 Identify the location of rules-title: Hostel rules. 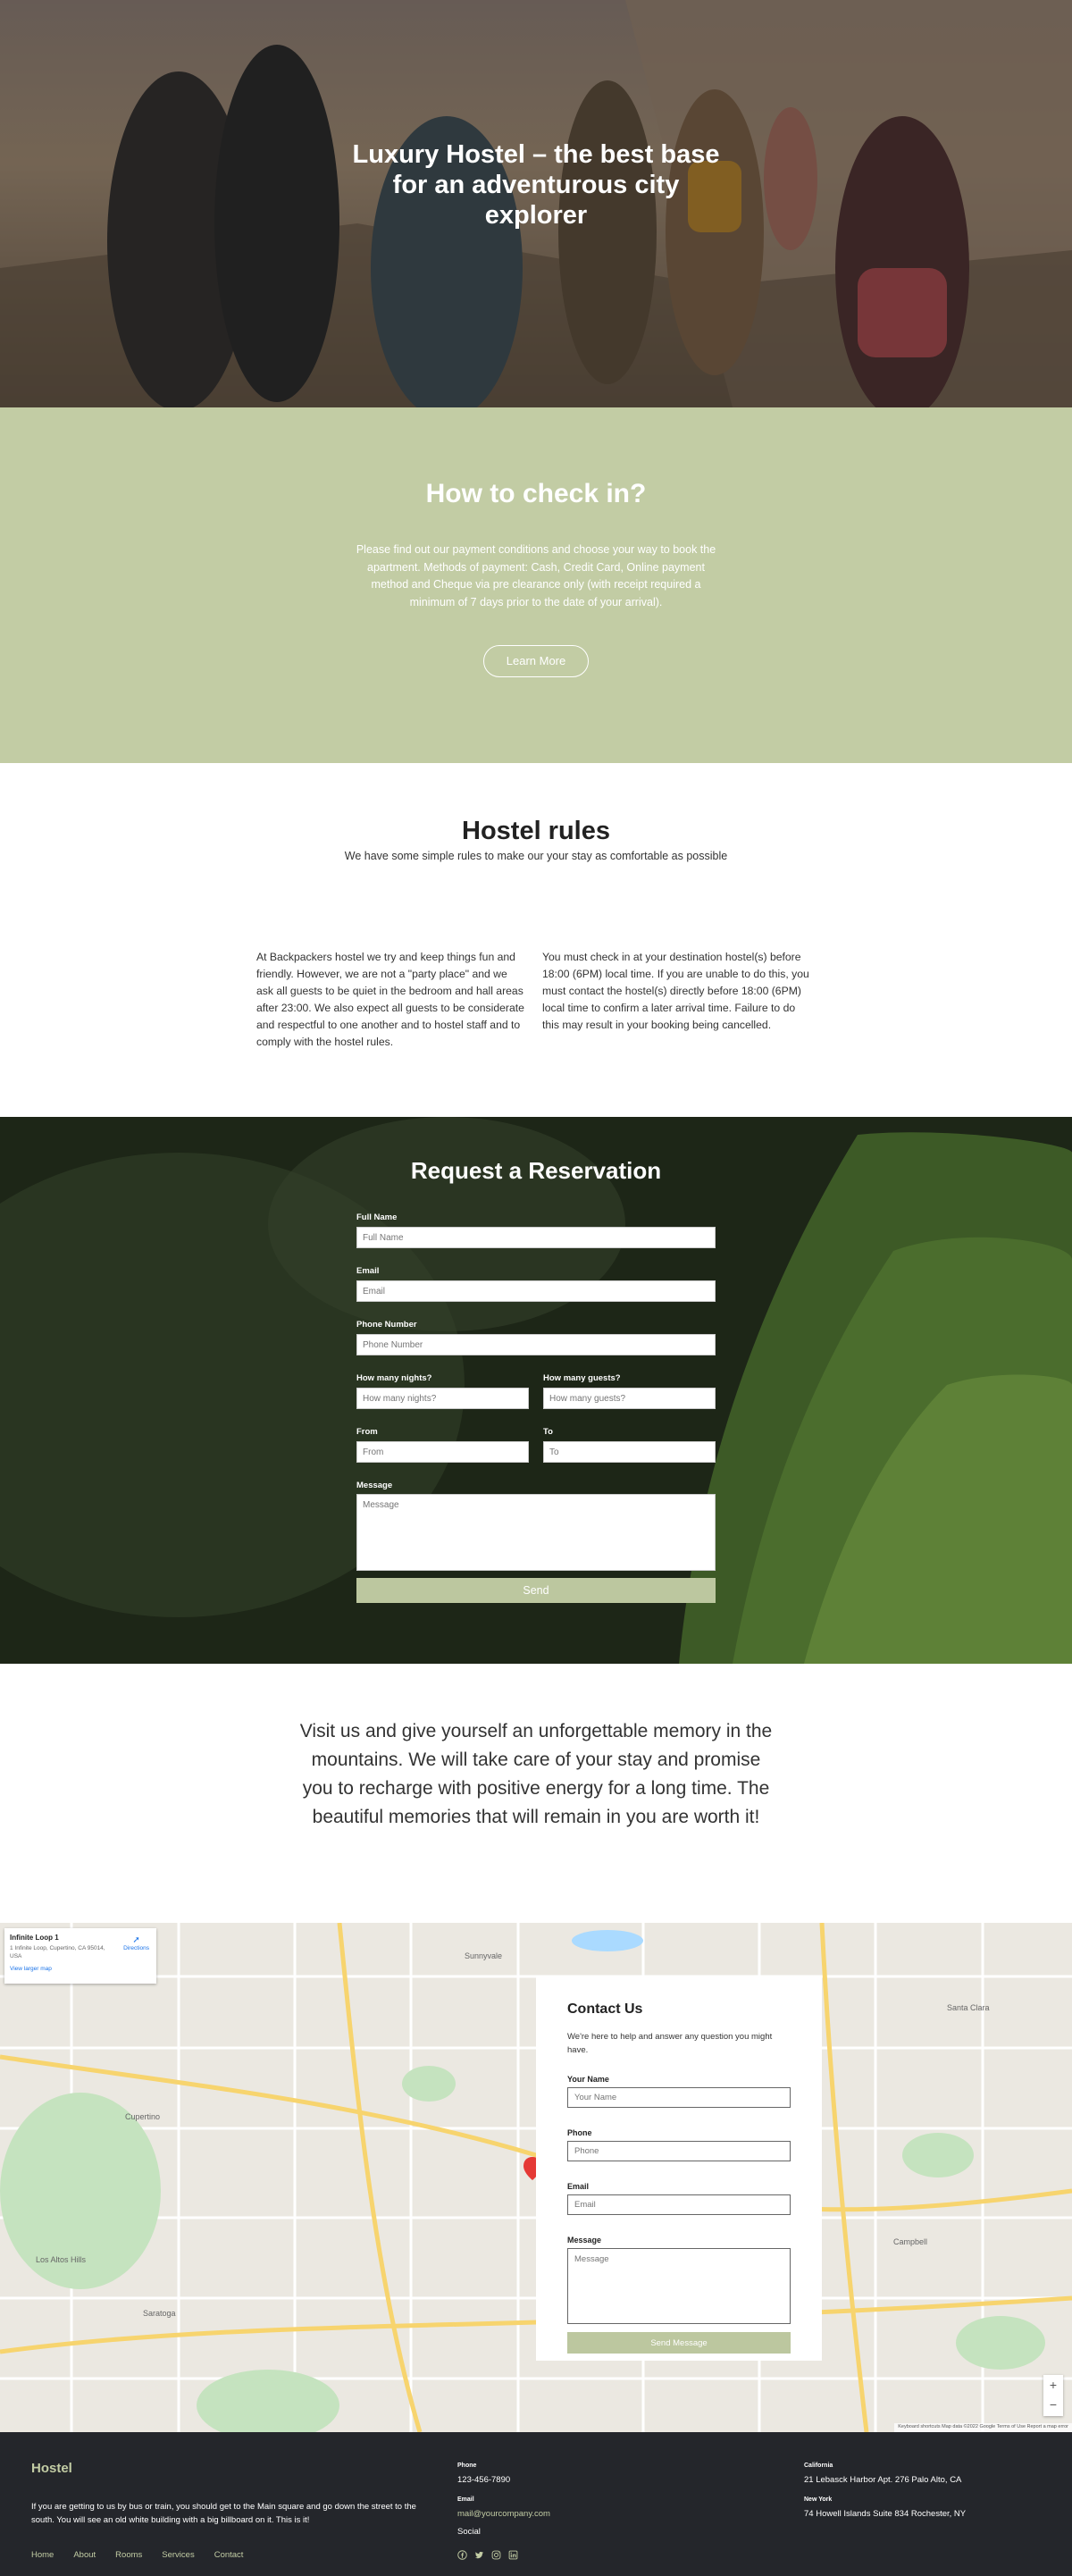
(536, 831).